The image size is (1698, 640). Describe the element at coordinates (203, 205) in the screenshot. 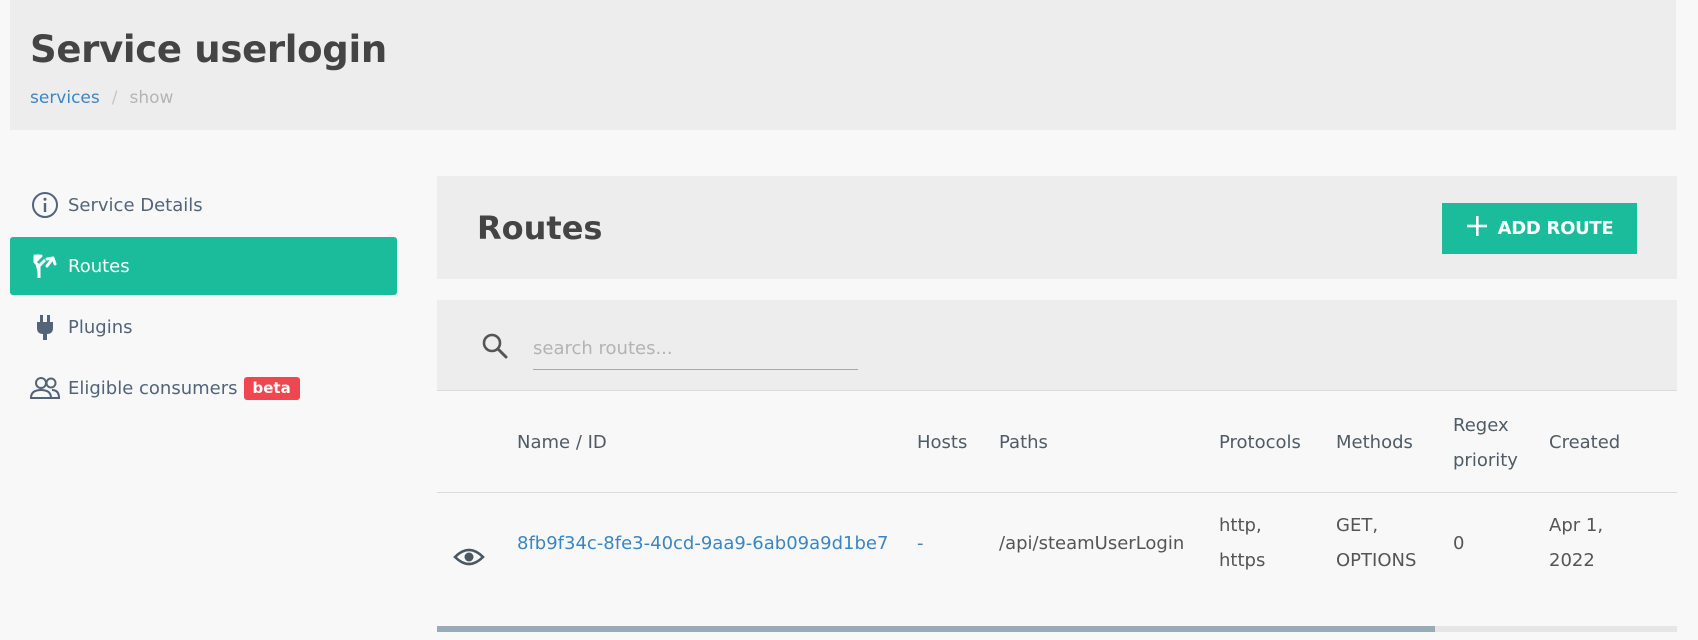

I see `sidebar-item-service-details: Service Details` at that location.